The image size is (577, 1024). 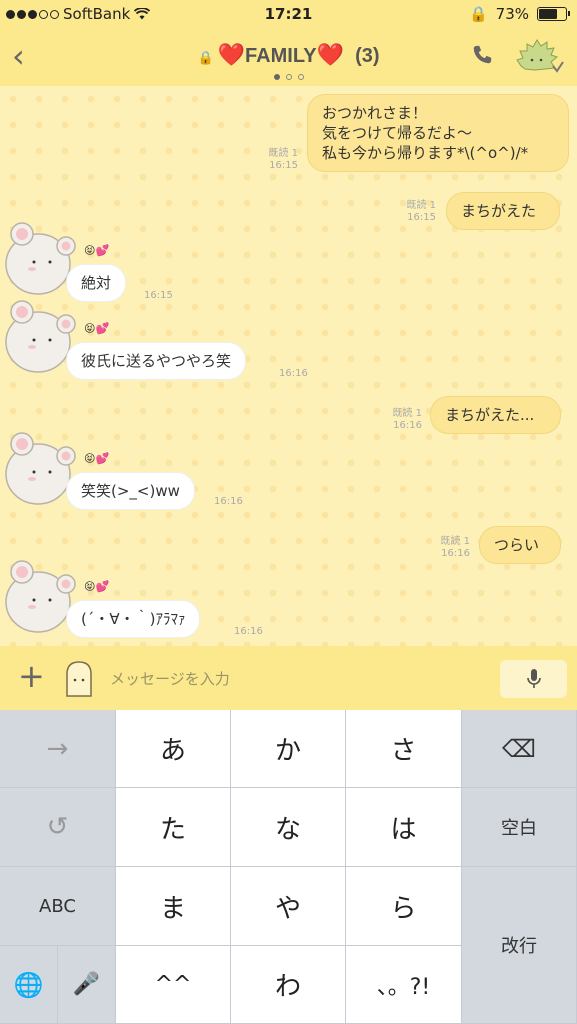 I want to click on page-indicator, so click(x=288, y=77).